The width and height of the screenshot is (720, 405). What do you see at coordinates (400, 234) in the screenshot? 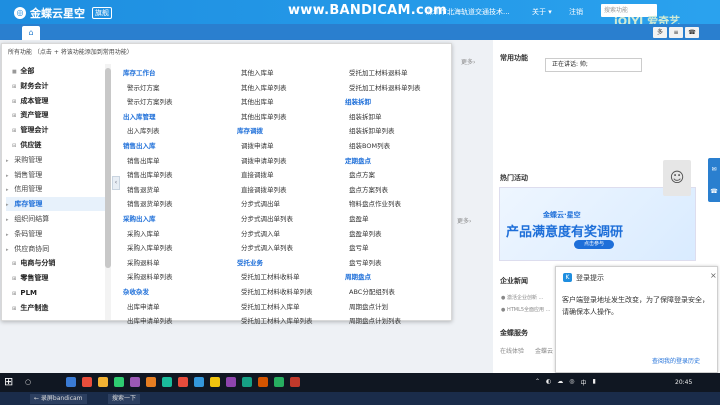
I see `function-link: 盘盈单列表` at bounding box center [400, 234].